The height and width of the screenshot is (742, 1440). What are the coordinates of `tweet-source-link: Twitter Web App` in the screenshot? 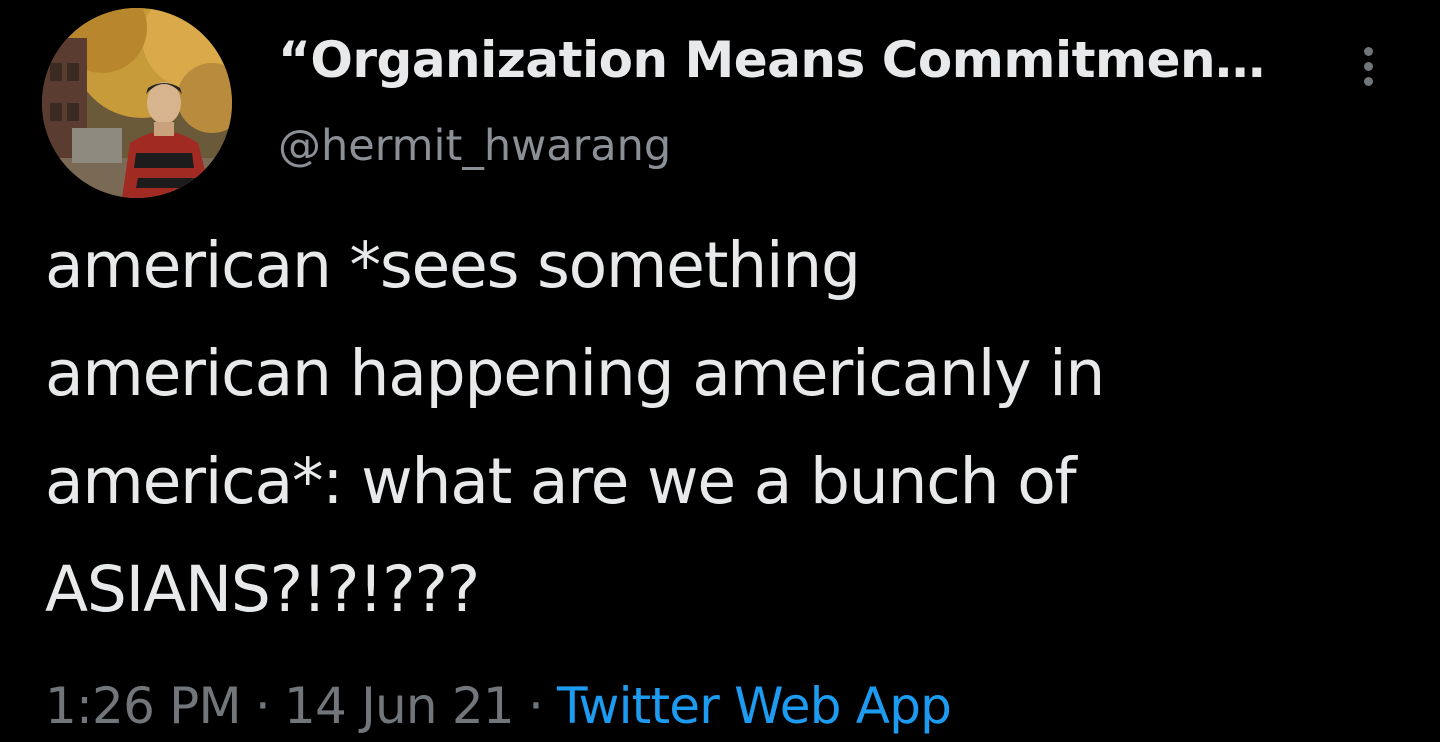 It's located at (754, 706).